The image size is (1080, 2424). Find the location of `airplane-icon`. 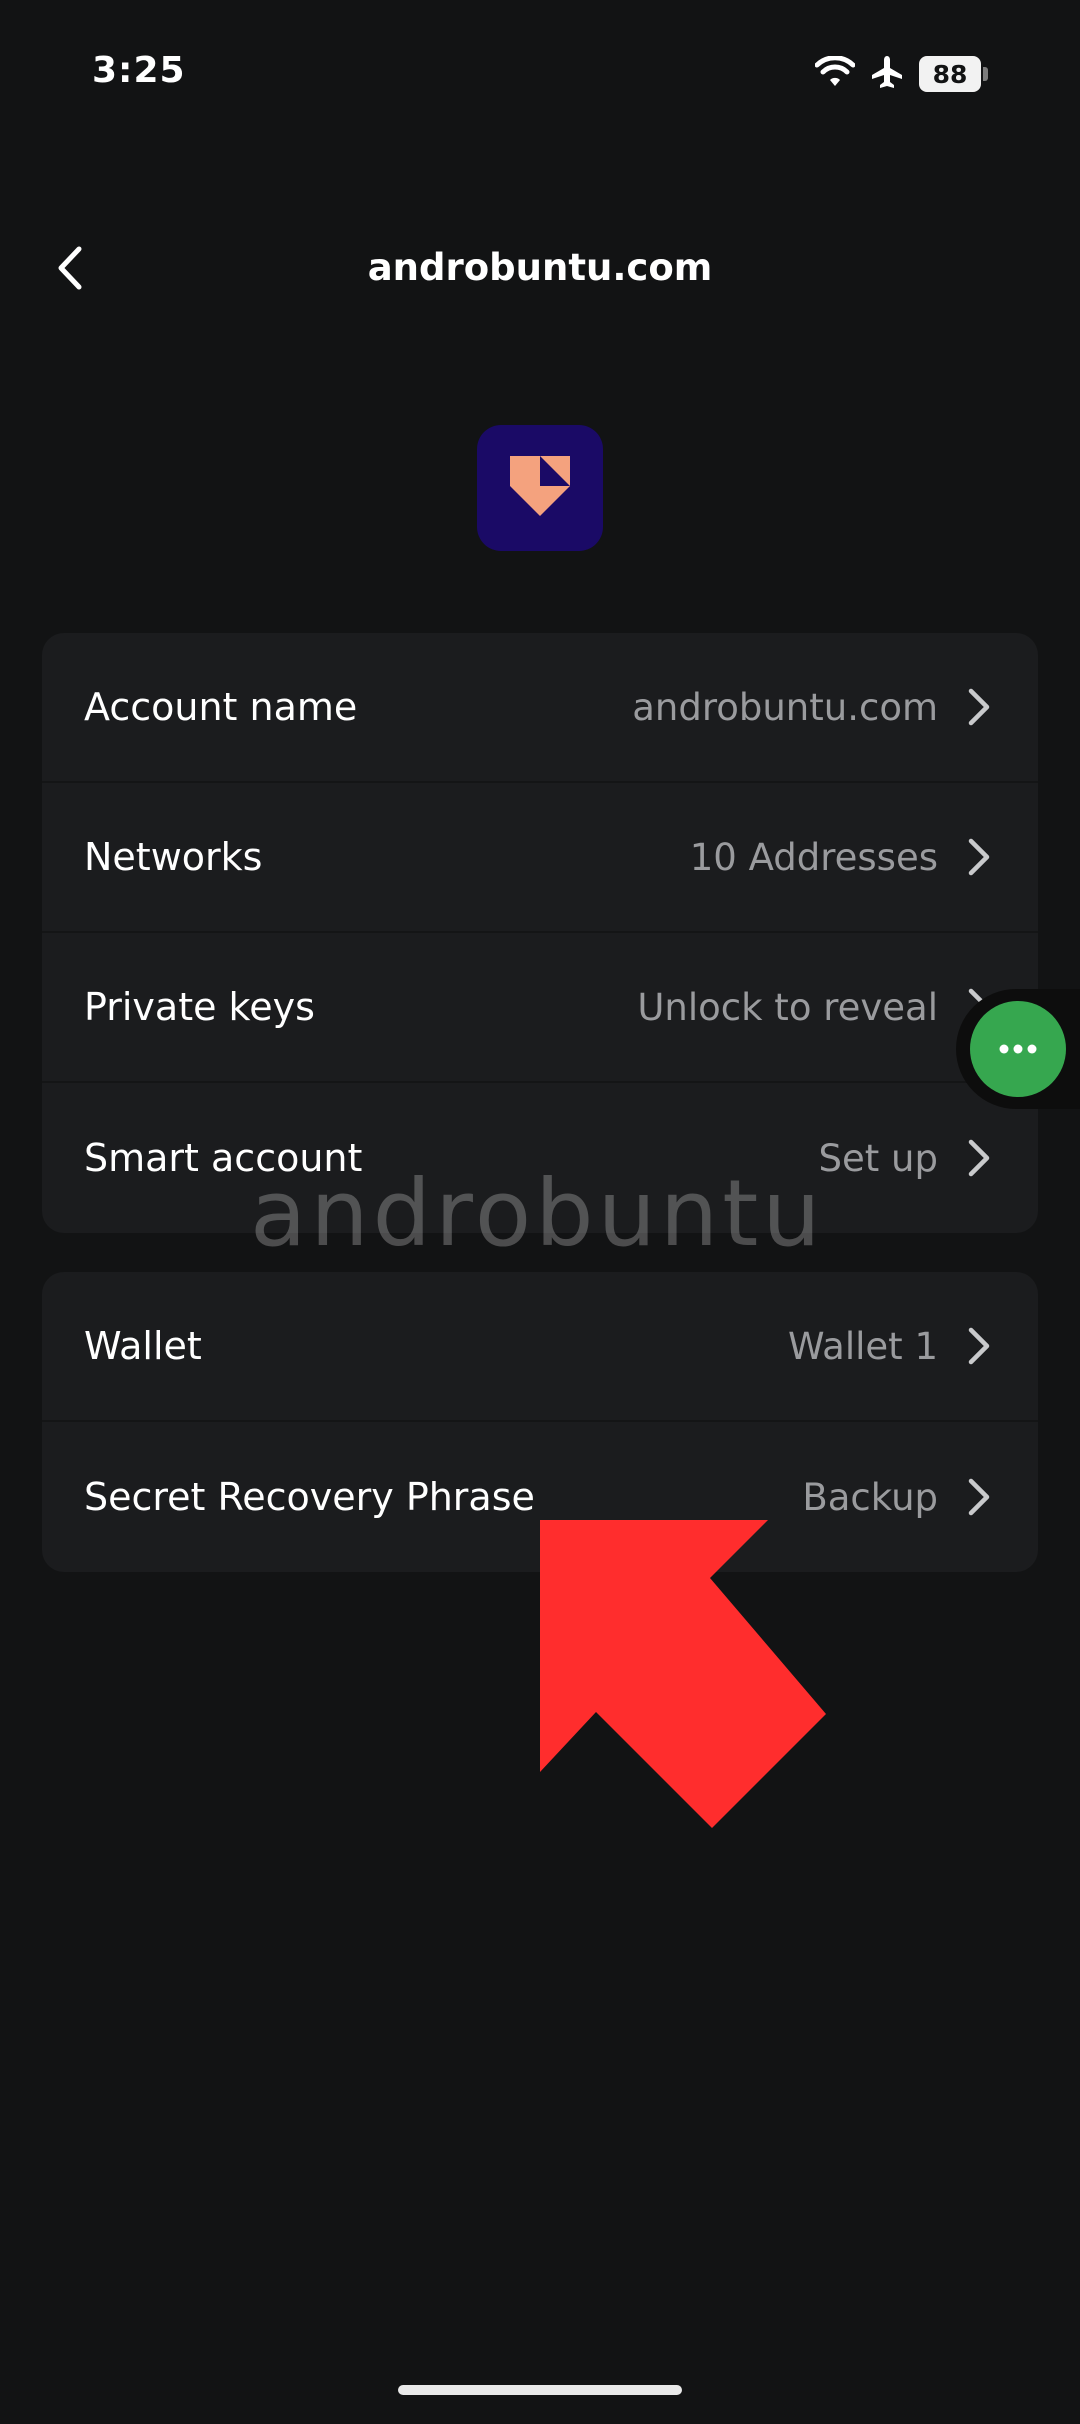

airplane-icon is located at coordinates (887, 74).